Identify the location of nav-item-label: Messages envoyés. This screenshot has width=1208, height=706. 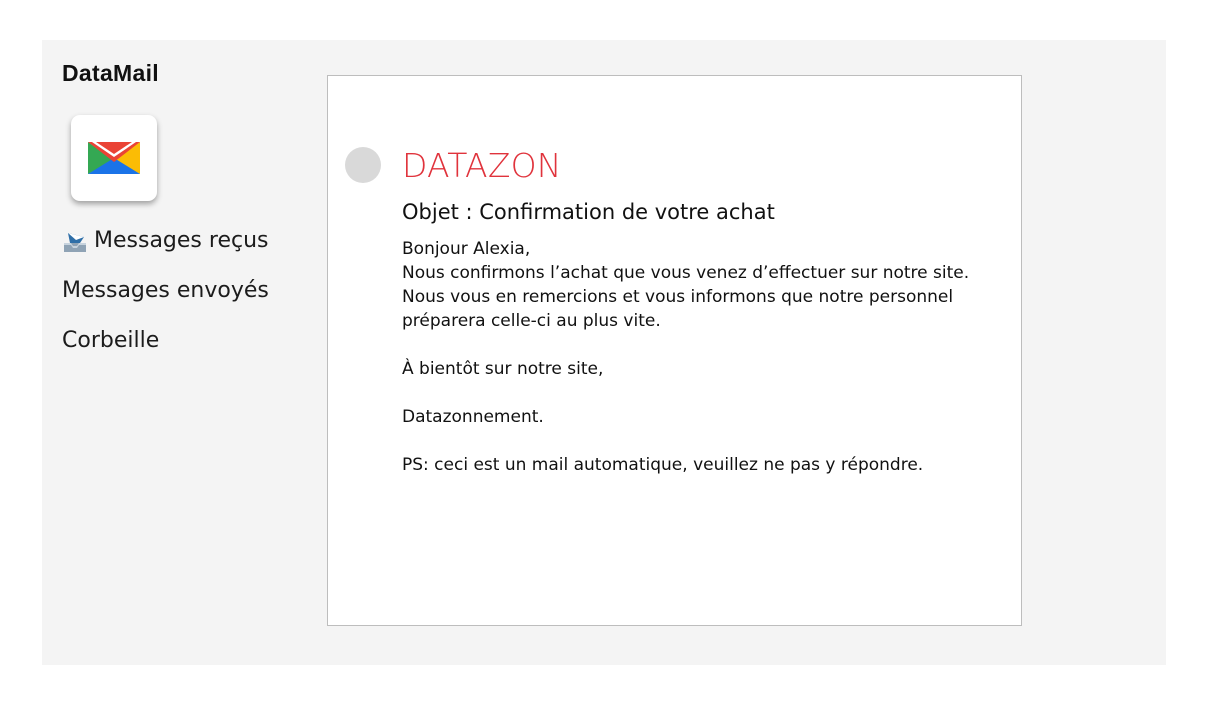
(165, 290).